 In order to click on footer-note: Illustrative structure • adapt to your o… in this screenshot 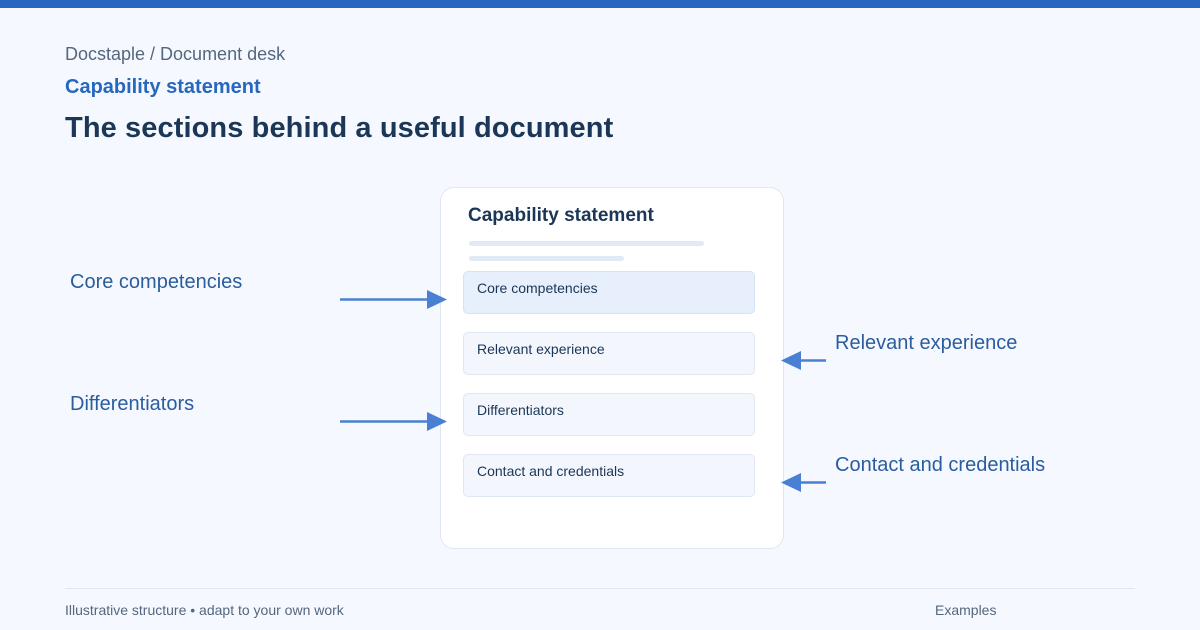, I will do `click(204, 610)`.